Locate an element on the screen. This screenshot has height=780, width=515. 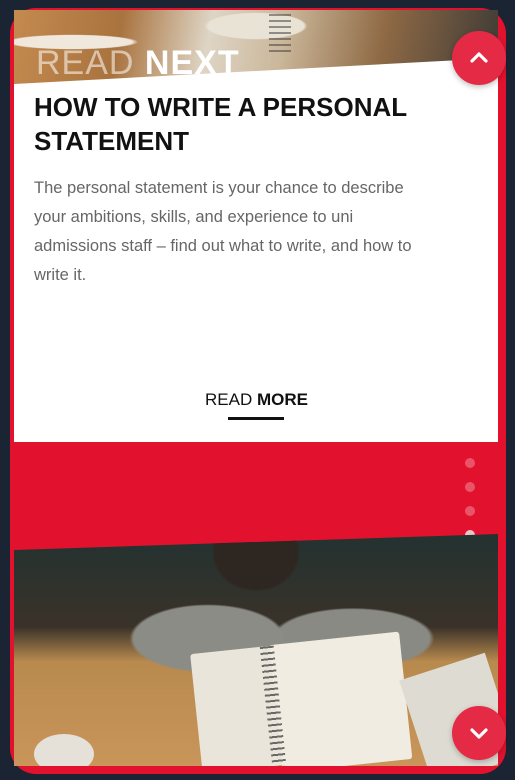
chevron-up-icon is located at coordinates (479, 57).